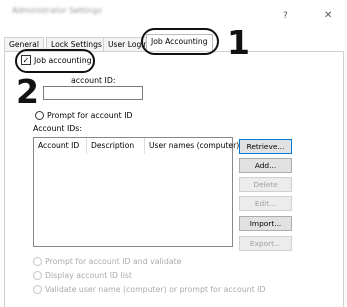 The height and width of the screenshot is (307, 347). I want to click on window-title: Administrator Settings, so click(57, 10).